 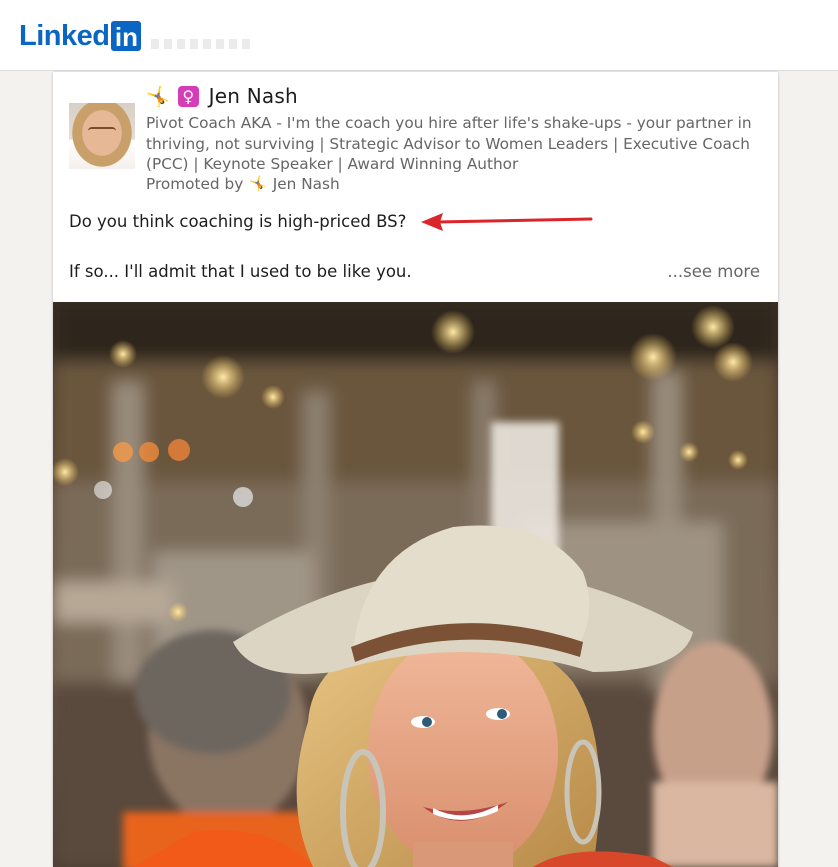 I want to click on promoted-by-line: Promoted by 🤸 Jen Nash, so click(x=243, y=184).